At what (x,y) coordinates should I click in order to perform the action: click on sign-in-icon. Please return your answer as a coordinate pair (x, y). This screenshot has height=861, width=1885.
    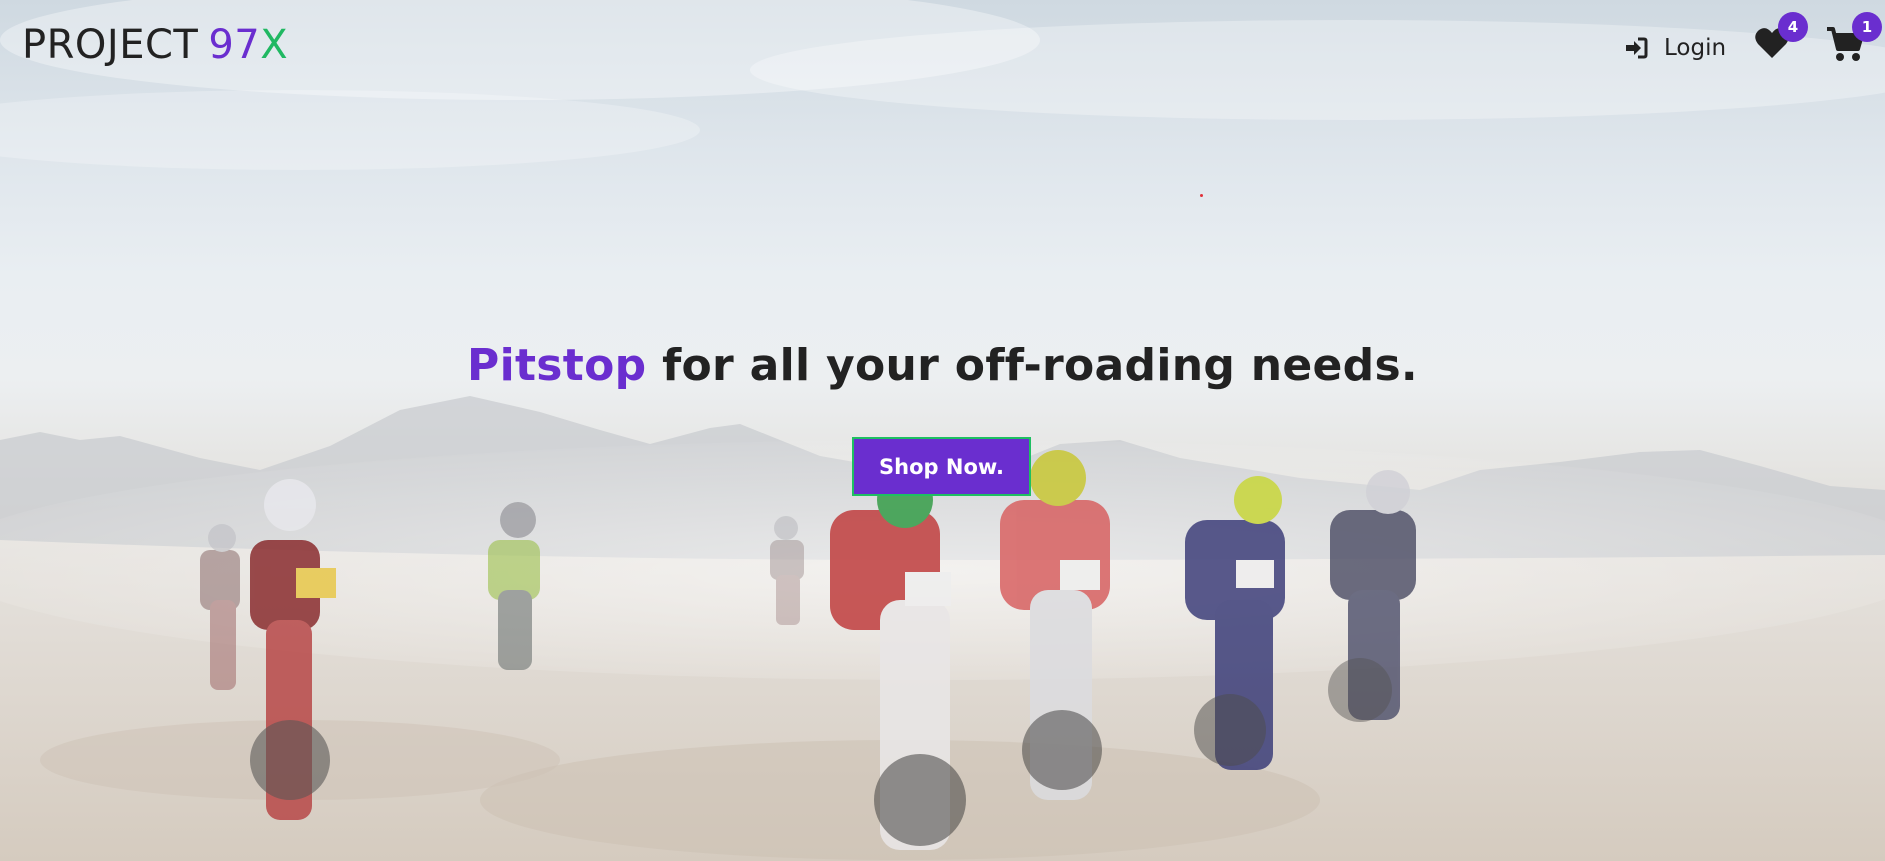
    Looking at the image, I should click on (1637, 48).